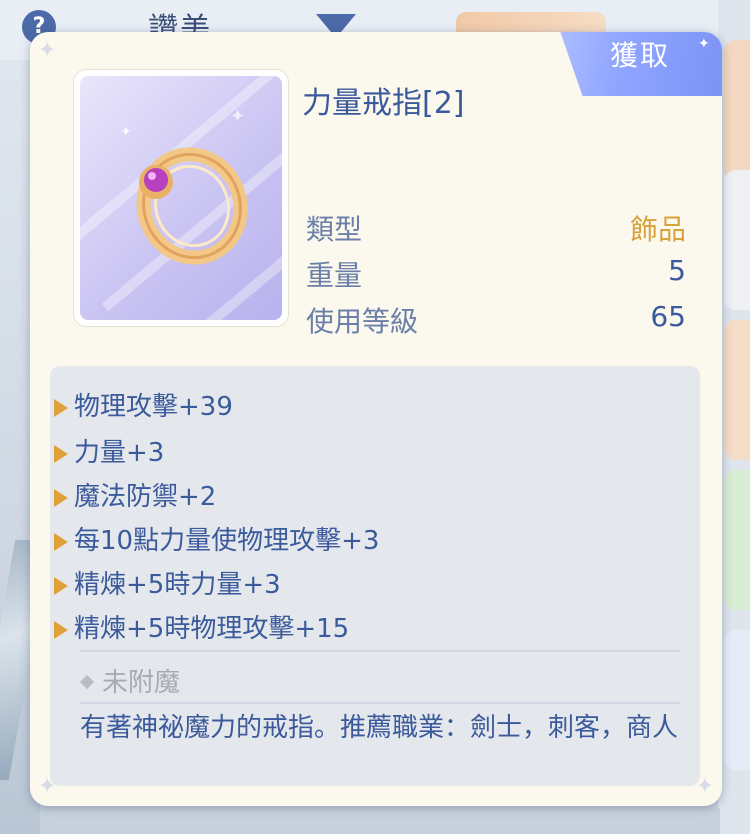 The width and height of the screenshot is (750, 834). What do you see at coordinates (135, 494) in the screenshot?
I see `effect-line: 魔法防禦+2` at bounding box center [135, 494].